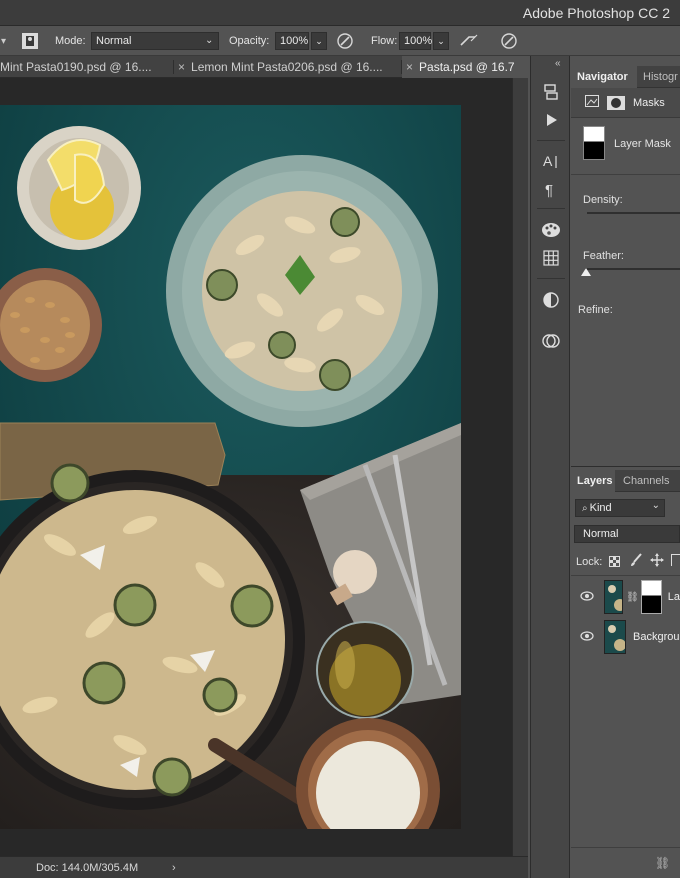  Describe the element at coordinates (558, 63) in the screenshot. I see `collapse-icon: «` at that location.